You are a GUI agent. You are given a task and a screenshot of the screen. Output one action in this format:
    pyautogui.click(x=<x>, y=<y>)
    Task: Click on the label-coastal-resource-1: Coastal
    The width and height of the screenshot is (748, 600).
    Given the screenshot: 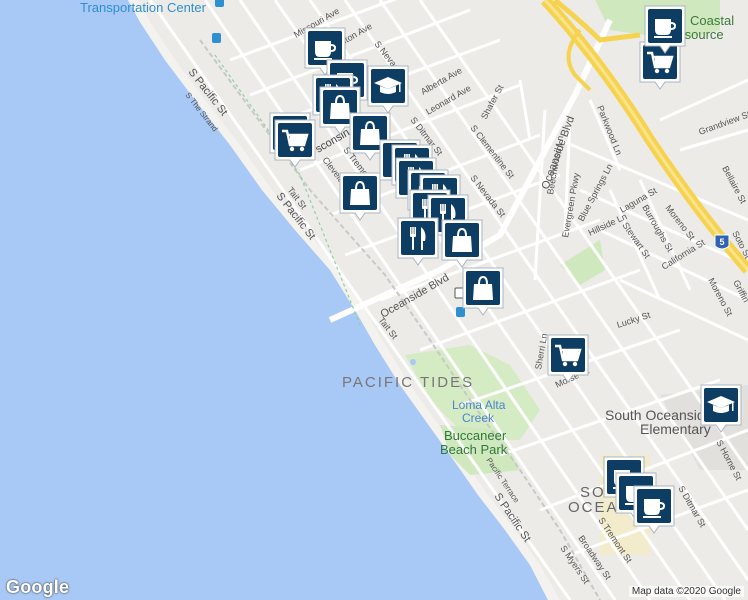 What is the action you would take?
    pyautogui.click(x=712, y=20)
    